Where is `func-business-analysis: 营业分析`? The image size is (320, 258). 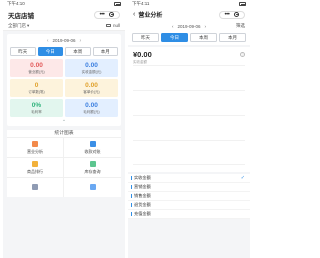 func-business-analysis: 营业分析 is located at coordinates (35, 147).